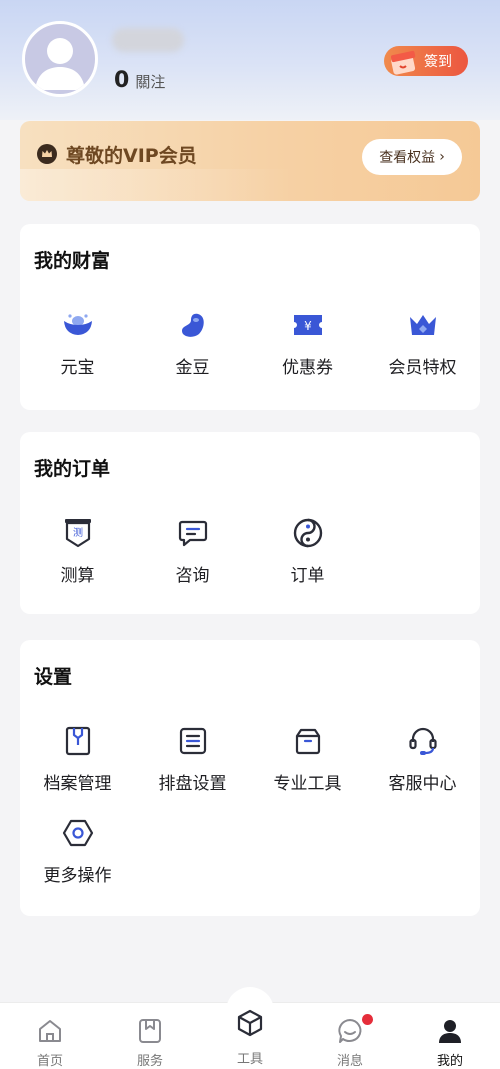 This screenshot has width=500, height=1069. I want to click on bottom-tab-bar: 首页 服务 工具 消息 我的, so click(250, 1028).